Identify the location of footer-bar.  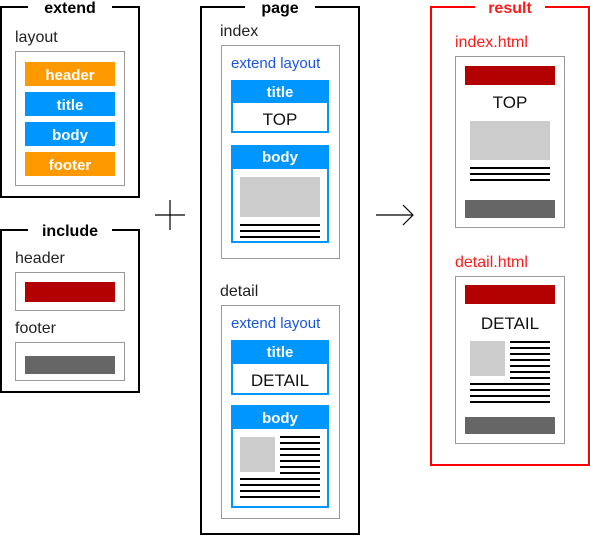
(70, 365).